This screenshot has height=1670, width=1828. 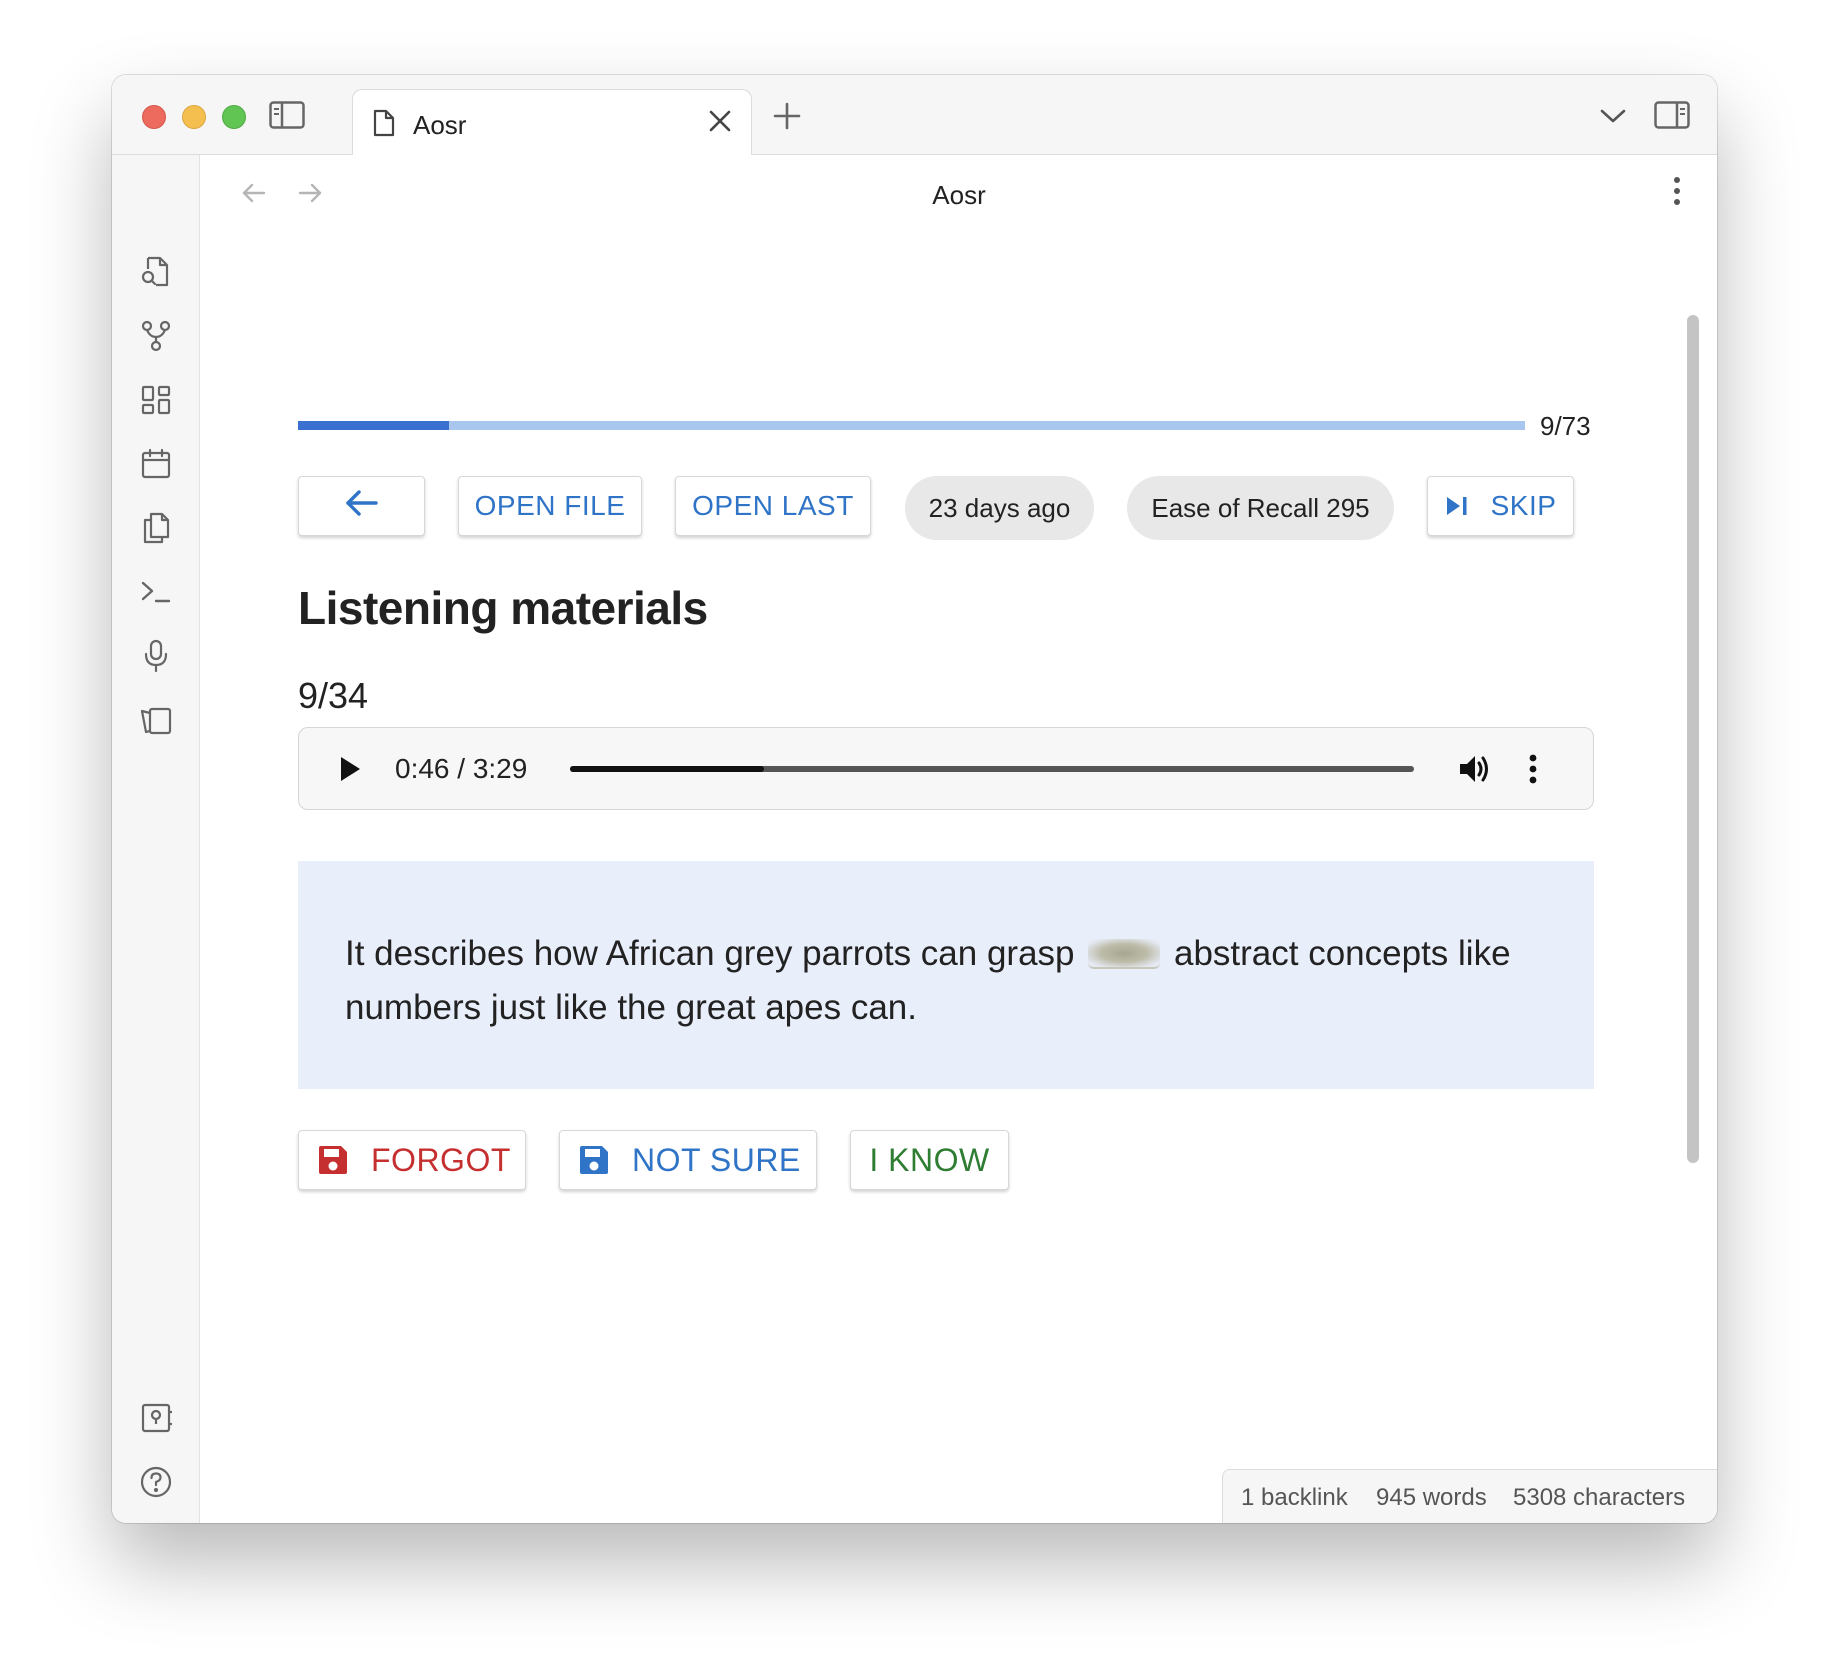 What do you see at coordinates (287, 115) in the screenshot?
I see `left-sidebar-toggle-icon` at bounding box center [287, 115].